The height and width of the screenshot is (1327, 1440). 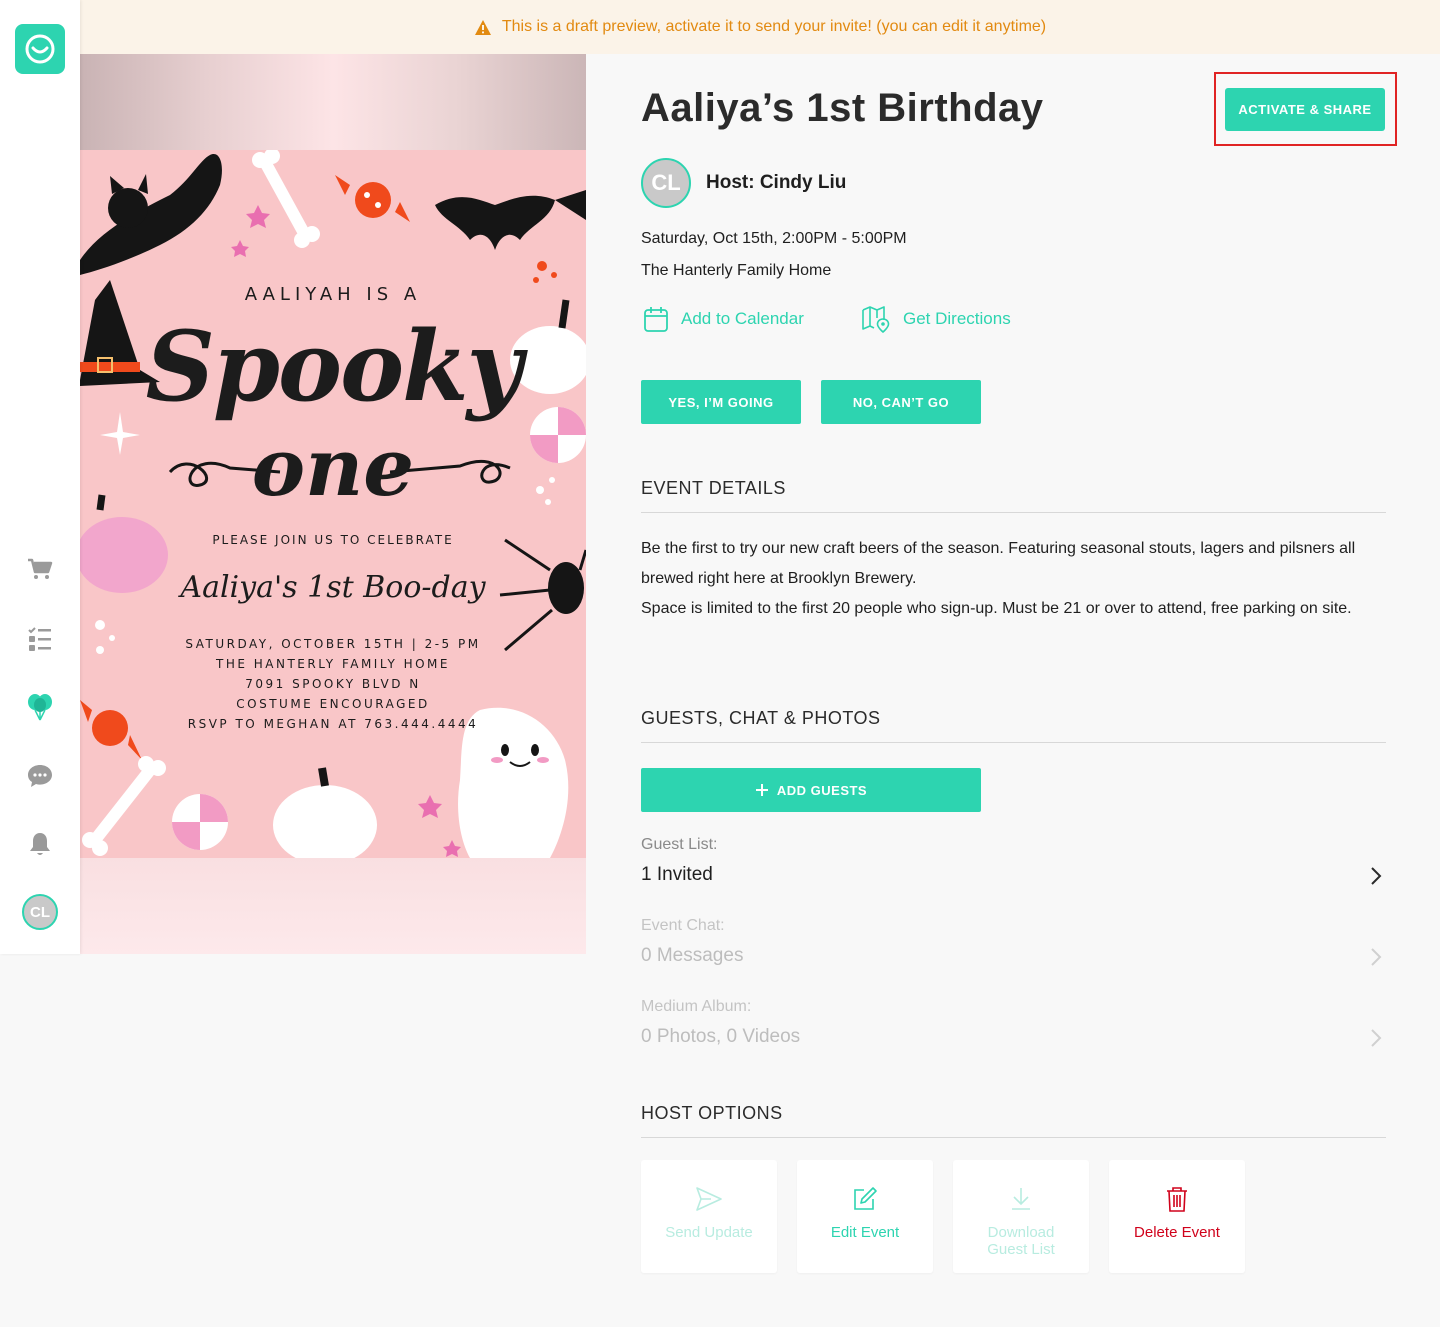 I want to click on add-to-calendar-link: Add to Calendar, so click(x=723, y=319).